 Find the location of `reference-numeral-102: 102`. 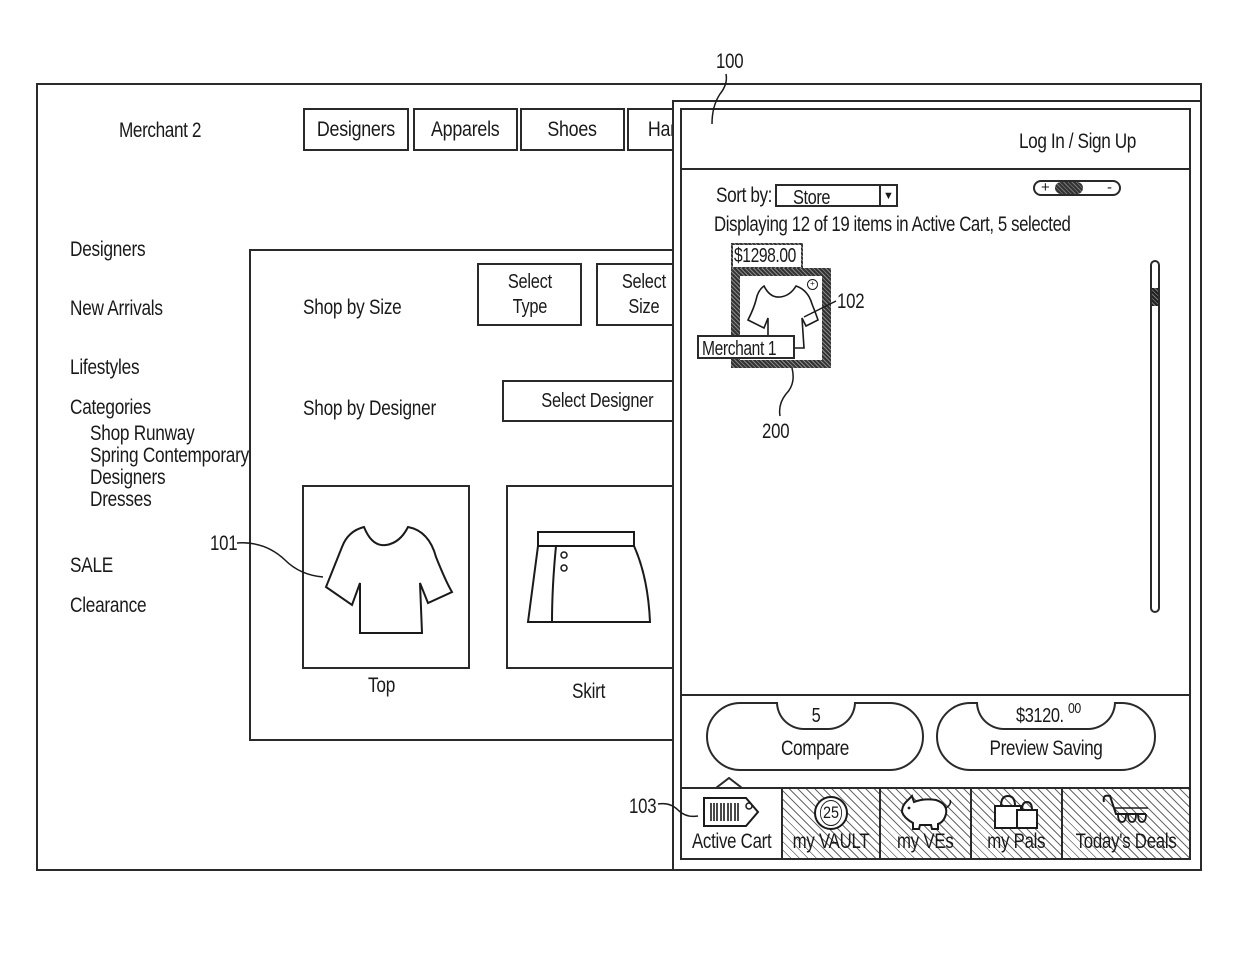

reference-numeral-102: 102 is located at coordinates (851, 301).